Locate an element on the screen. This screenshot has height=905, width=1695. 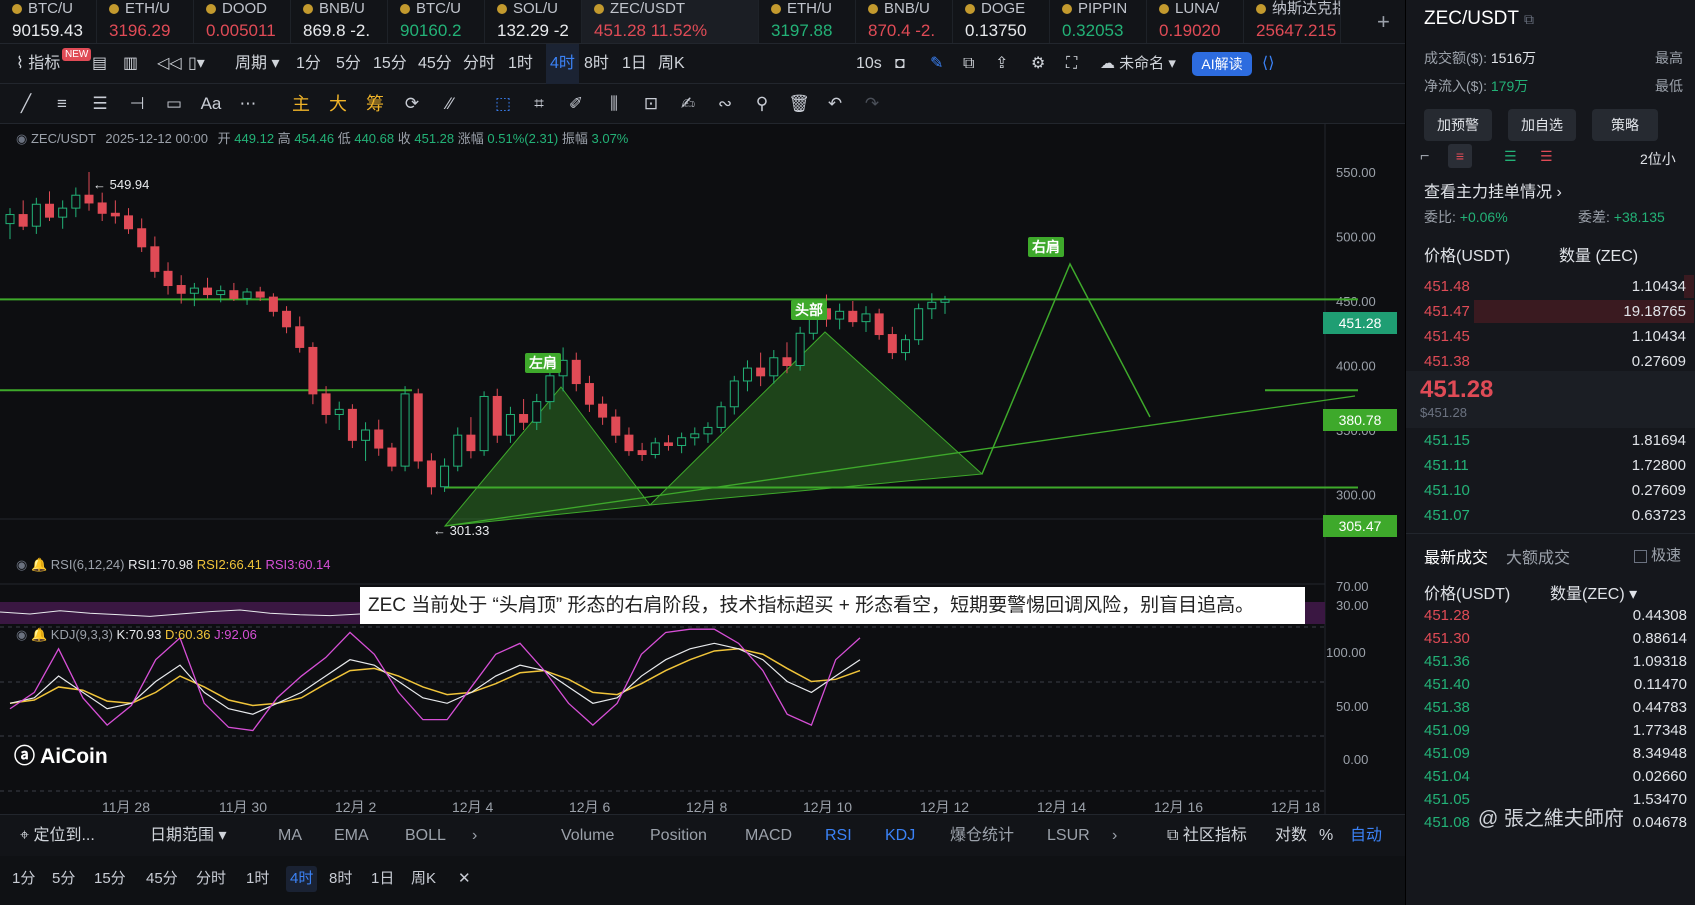
watchlist-button: 加自选 is located at coordinates (1542, 125).